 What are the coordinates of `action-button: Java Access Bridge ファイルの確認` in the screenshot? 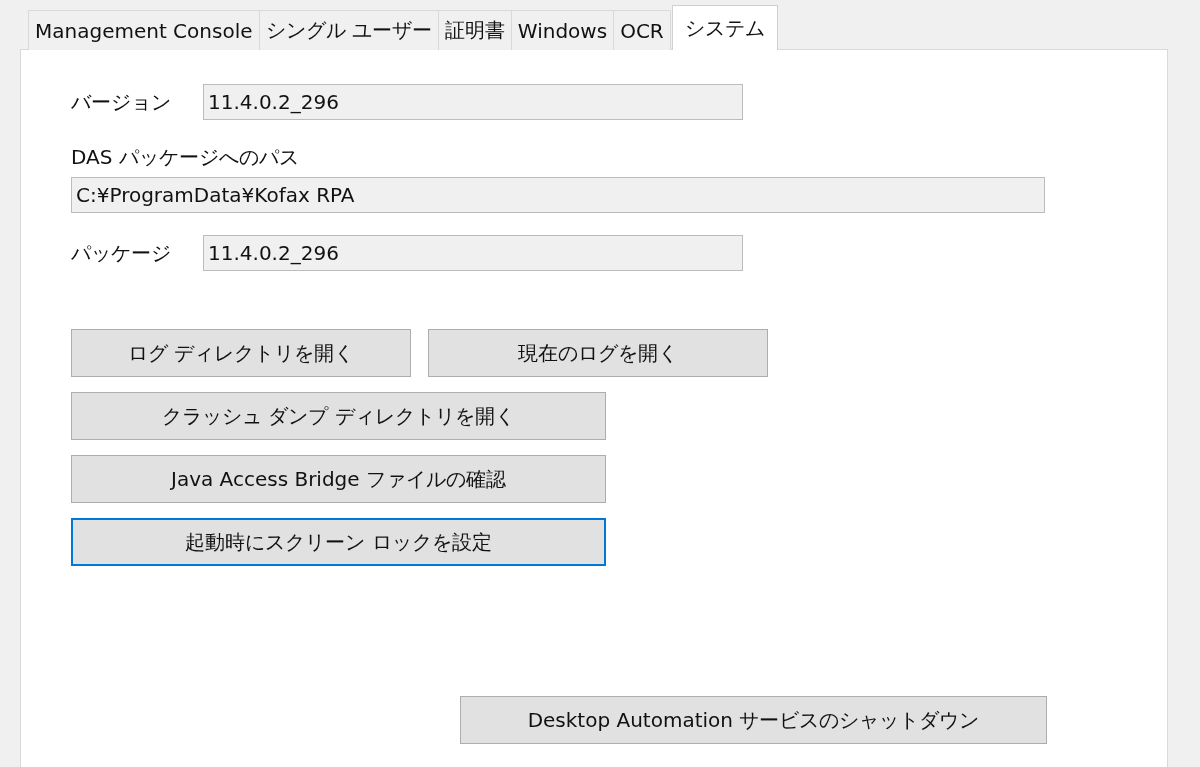 It's located at (338, 479).